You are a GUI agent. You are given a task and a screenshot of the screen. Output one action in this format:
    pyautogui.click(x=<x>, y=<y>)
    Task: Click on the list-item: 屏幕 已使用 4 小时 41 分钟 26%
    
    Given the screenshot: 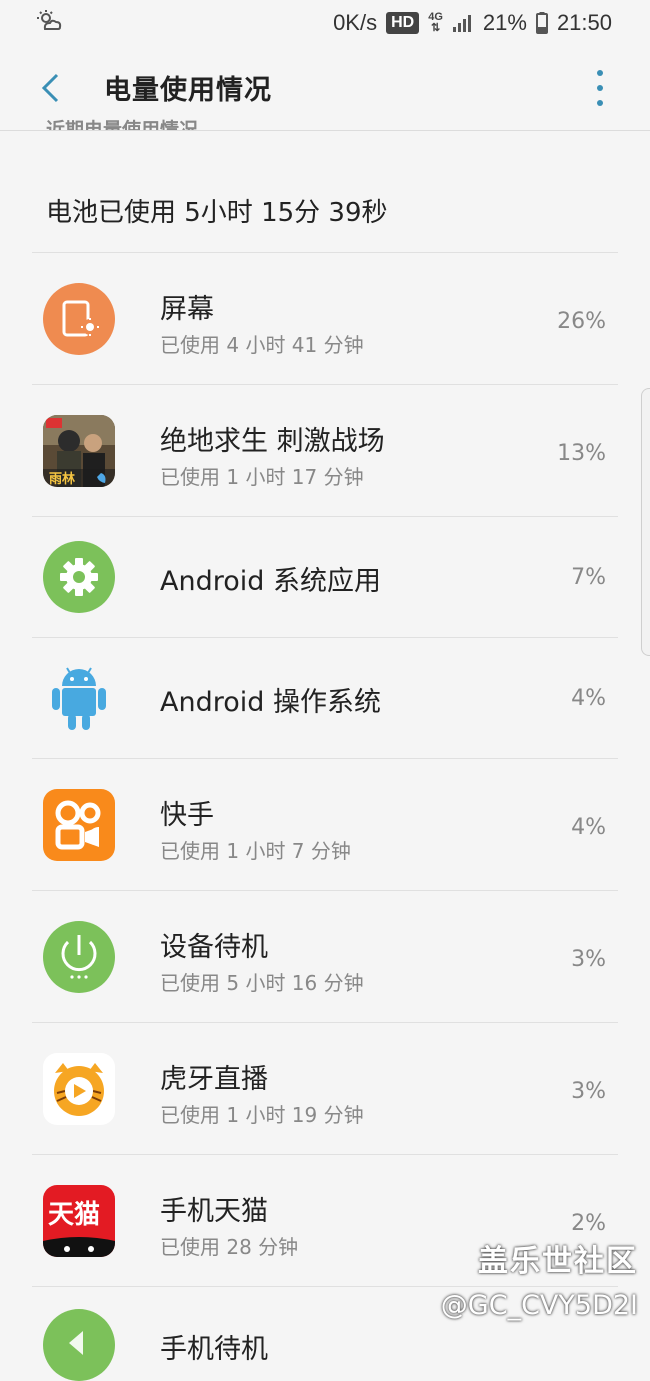 What is the action you would take?
    pyautogui.click(x=325, y=318)
    